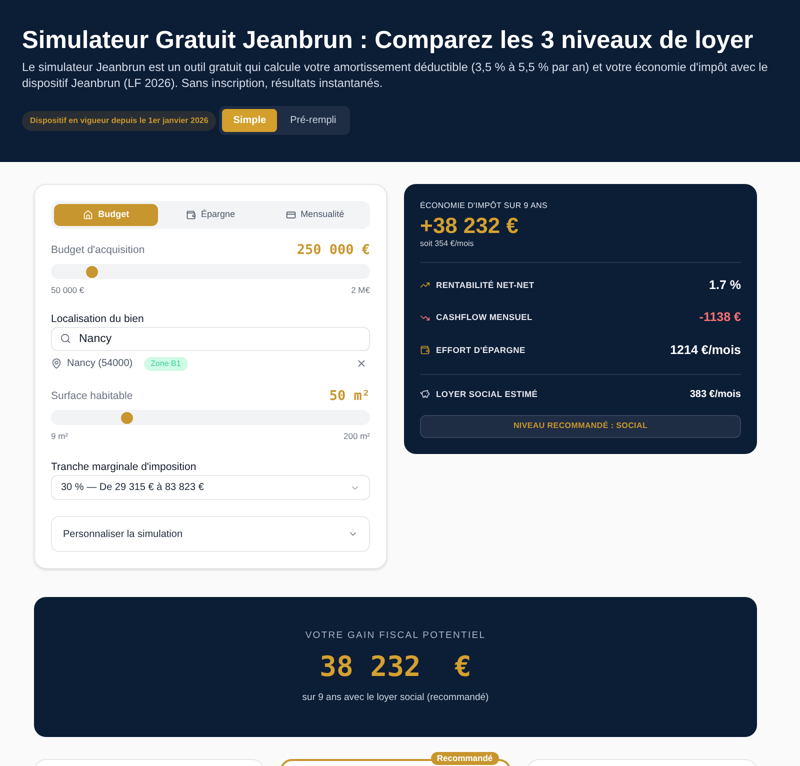 Image resolution: width=800 pixels, height=766 pixels. I want to click on slider-max-label: 2 M€, so click(360, 290).